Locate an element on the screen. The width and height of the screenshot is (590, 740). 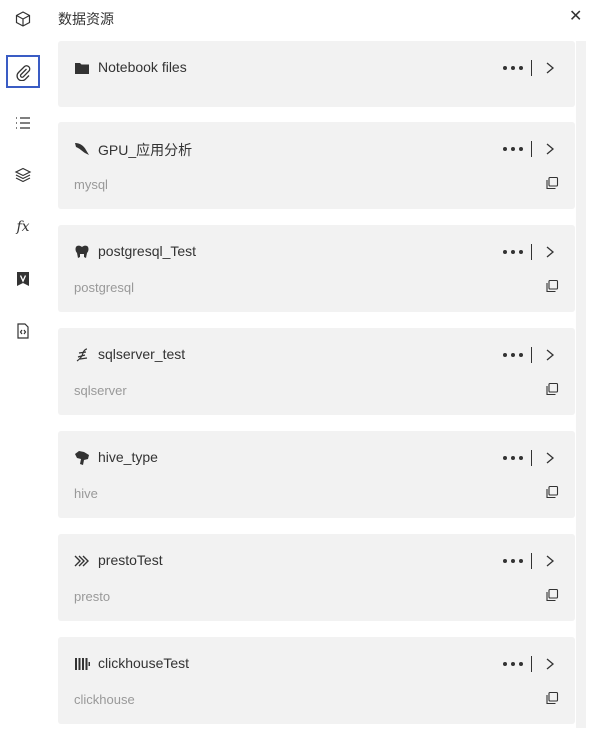
box-icon is located at coordinates (23, 19).